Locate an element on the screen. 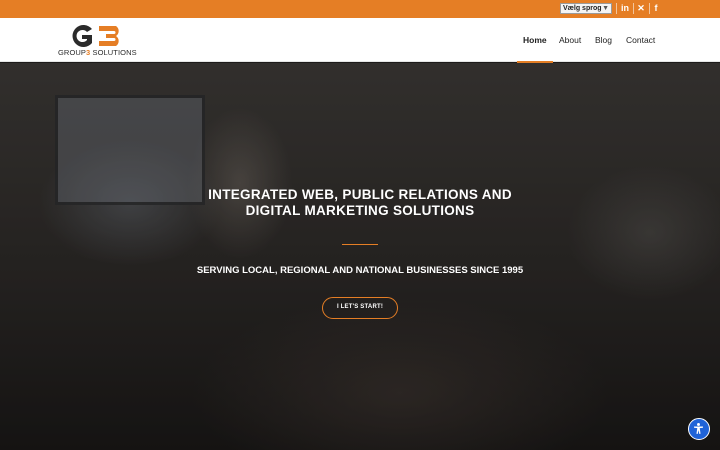  nav-home: Home is located at coordinates (535, 40).